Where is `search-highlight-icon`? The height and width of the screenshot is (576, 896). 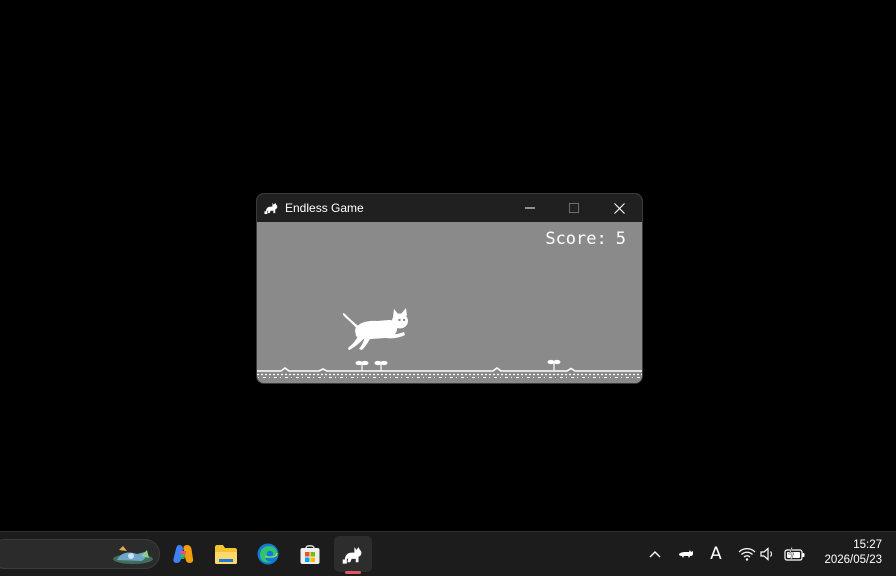 search-highlight-icon is located at coordinates (133, 555).